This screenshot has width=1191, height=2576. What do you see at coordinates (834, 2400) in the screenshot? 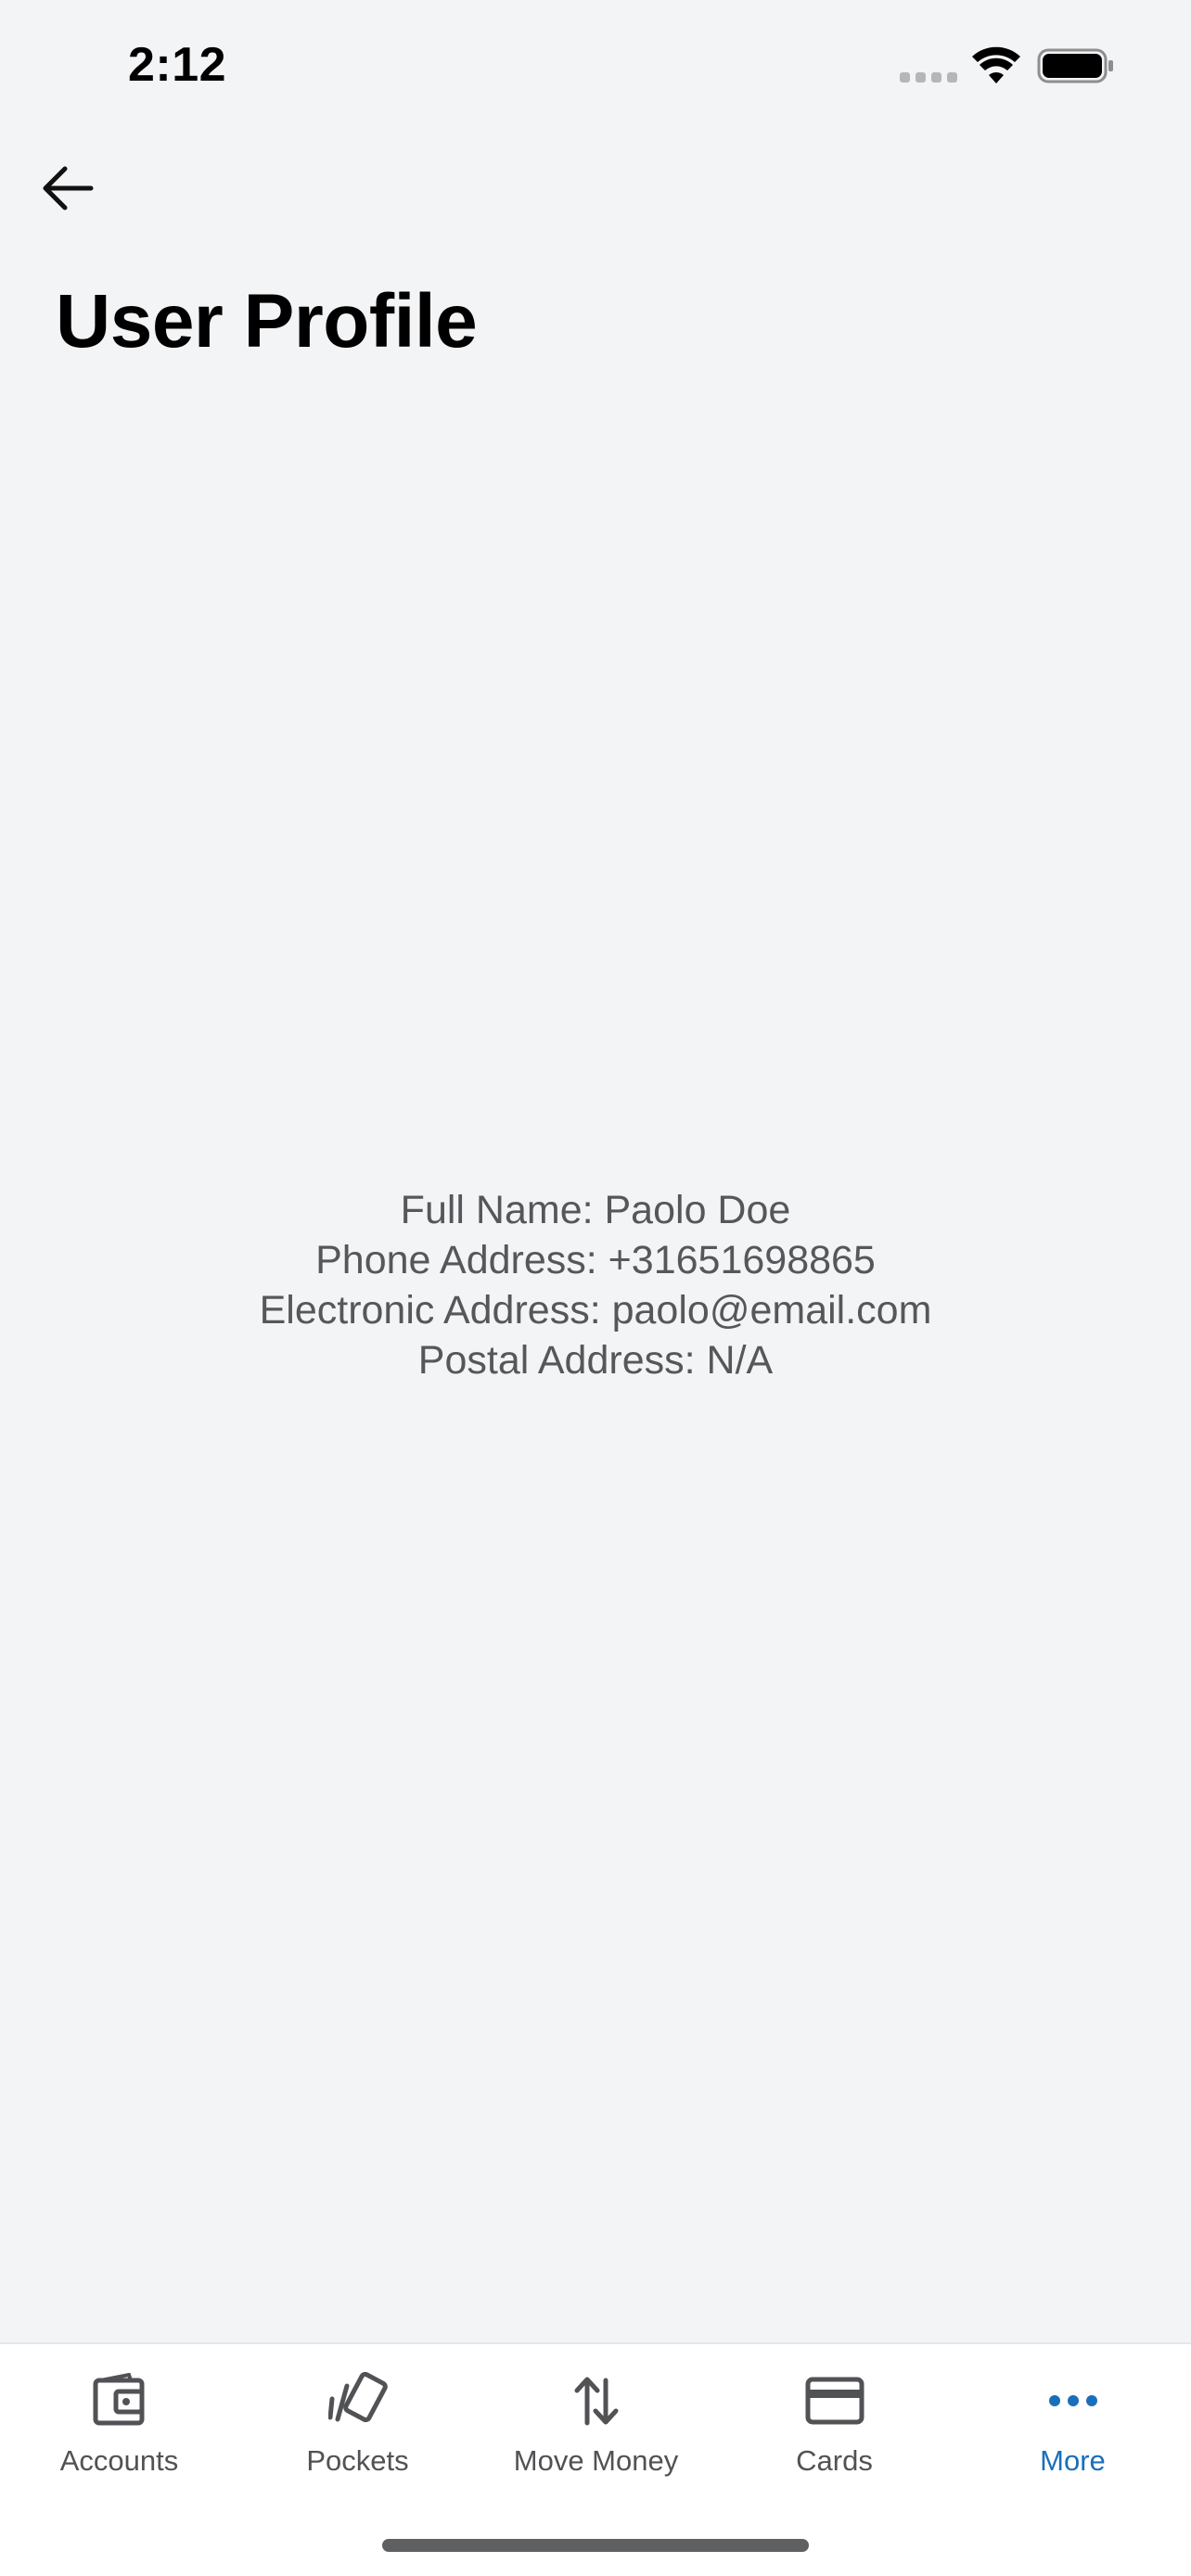
I see `credit-card-icon` at bounding box center [834, 2400].